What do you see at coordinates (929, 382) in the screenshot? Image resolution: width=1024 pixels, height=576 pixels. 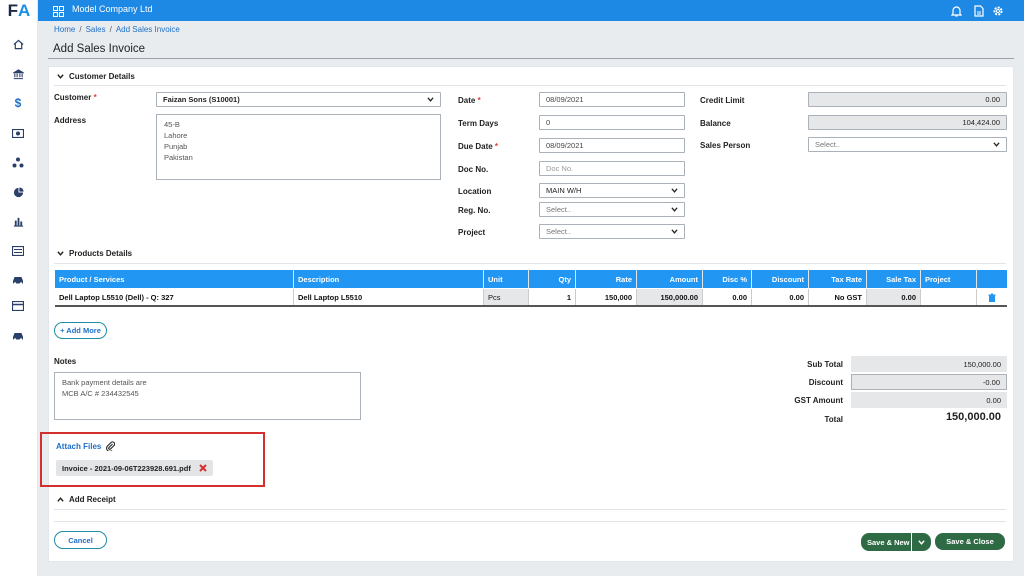 I see `discount-input: -0.00` at bounding box center [929, 382].